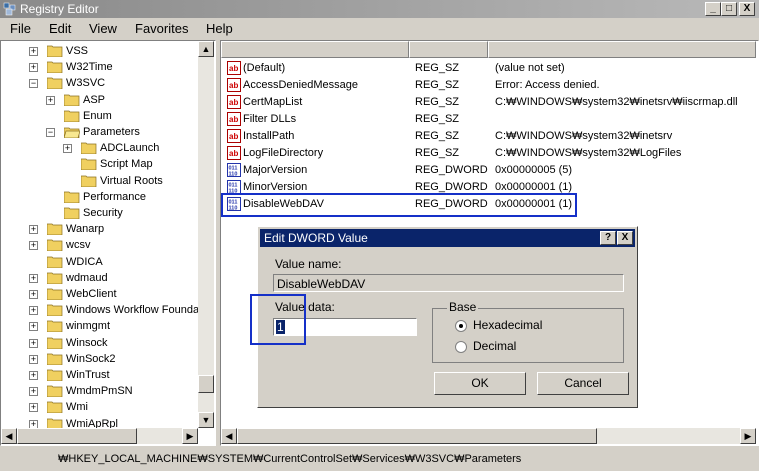  Describe the element at coordinates (507, 325) in the screenshot. I see `hexadecimal-label: Hexadecimal` at that location.